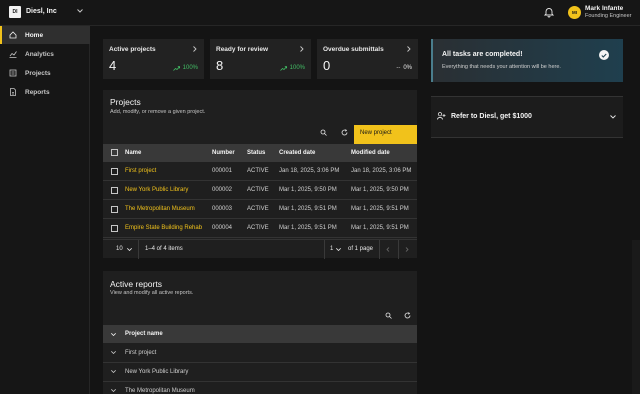 The width and height of the screenshot is (640, 394). I want to click on refer-label: Refer to Diesl, get $1000, so click(491, 116).